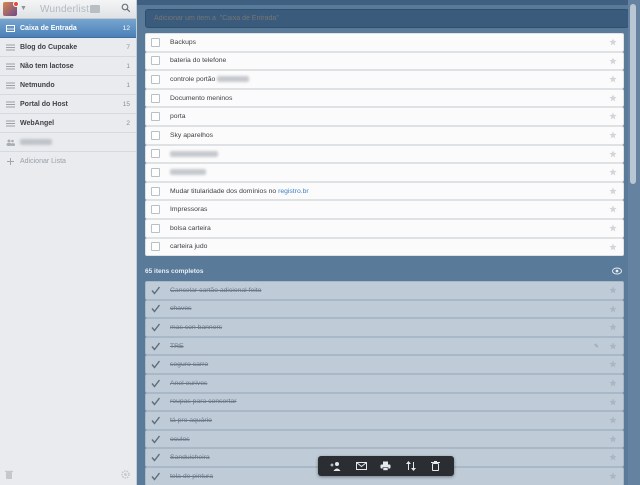 This screenshot has height=485, width=640. I want to click on task-row: bateria do telefone, so click(384, 61).